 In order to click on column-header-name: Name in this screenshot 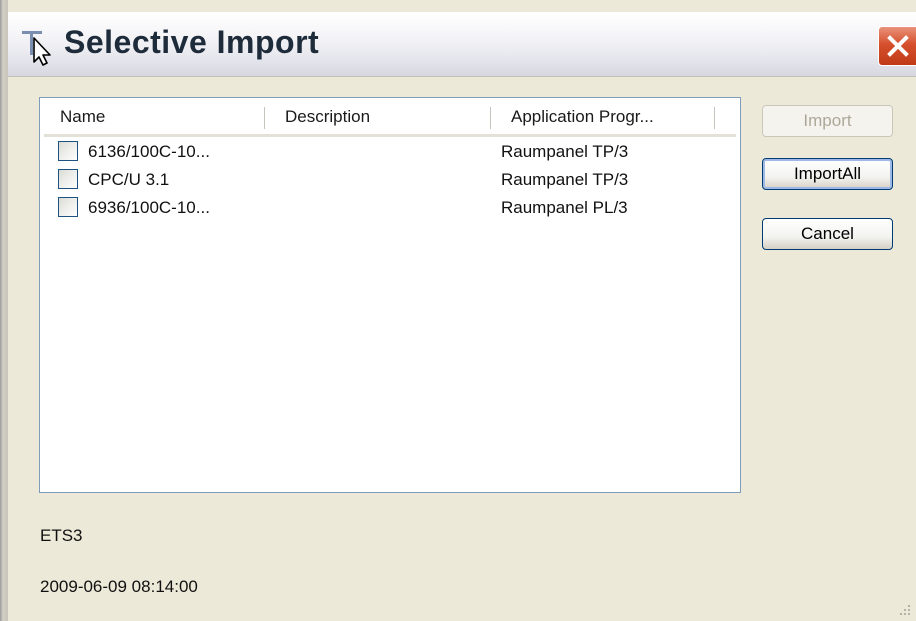, I will do `click(152, 116)`.